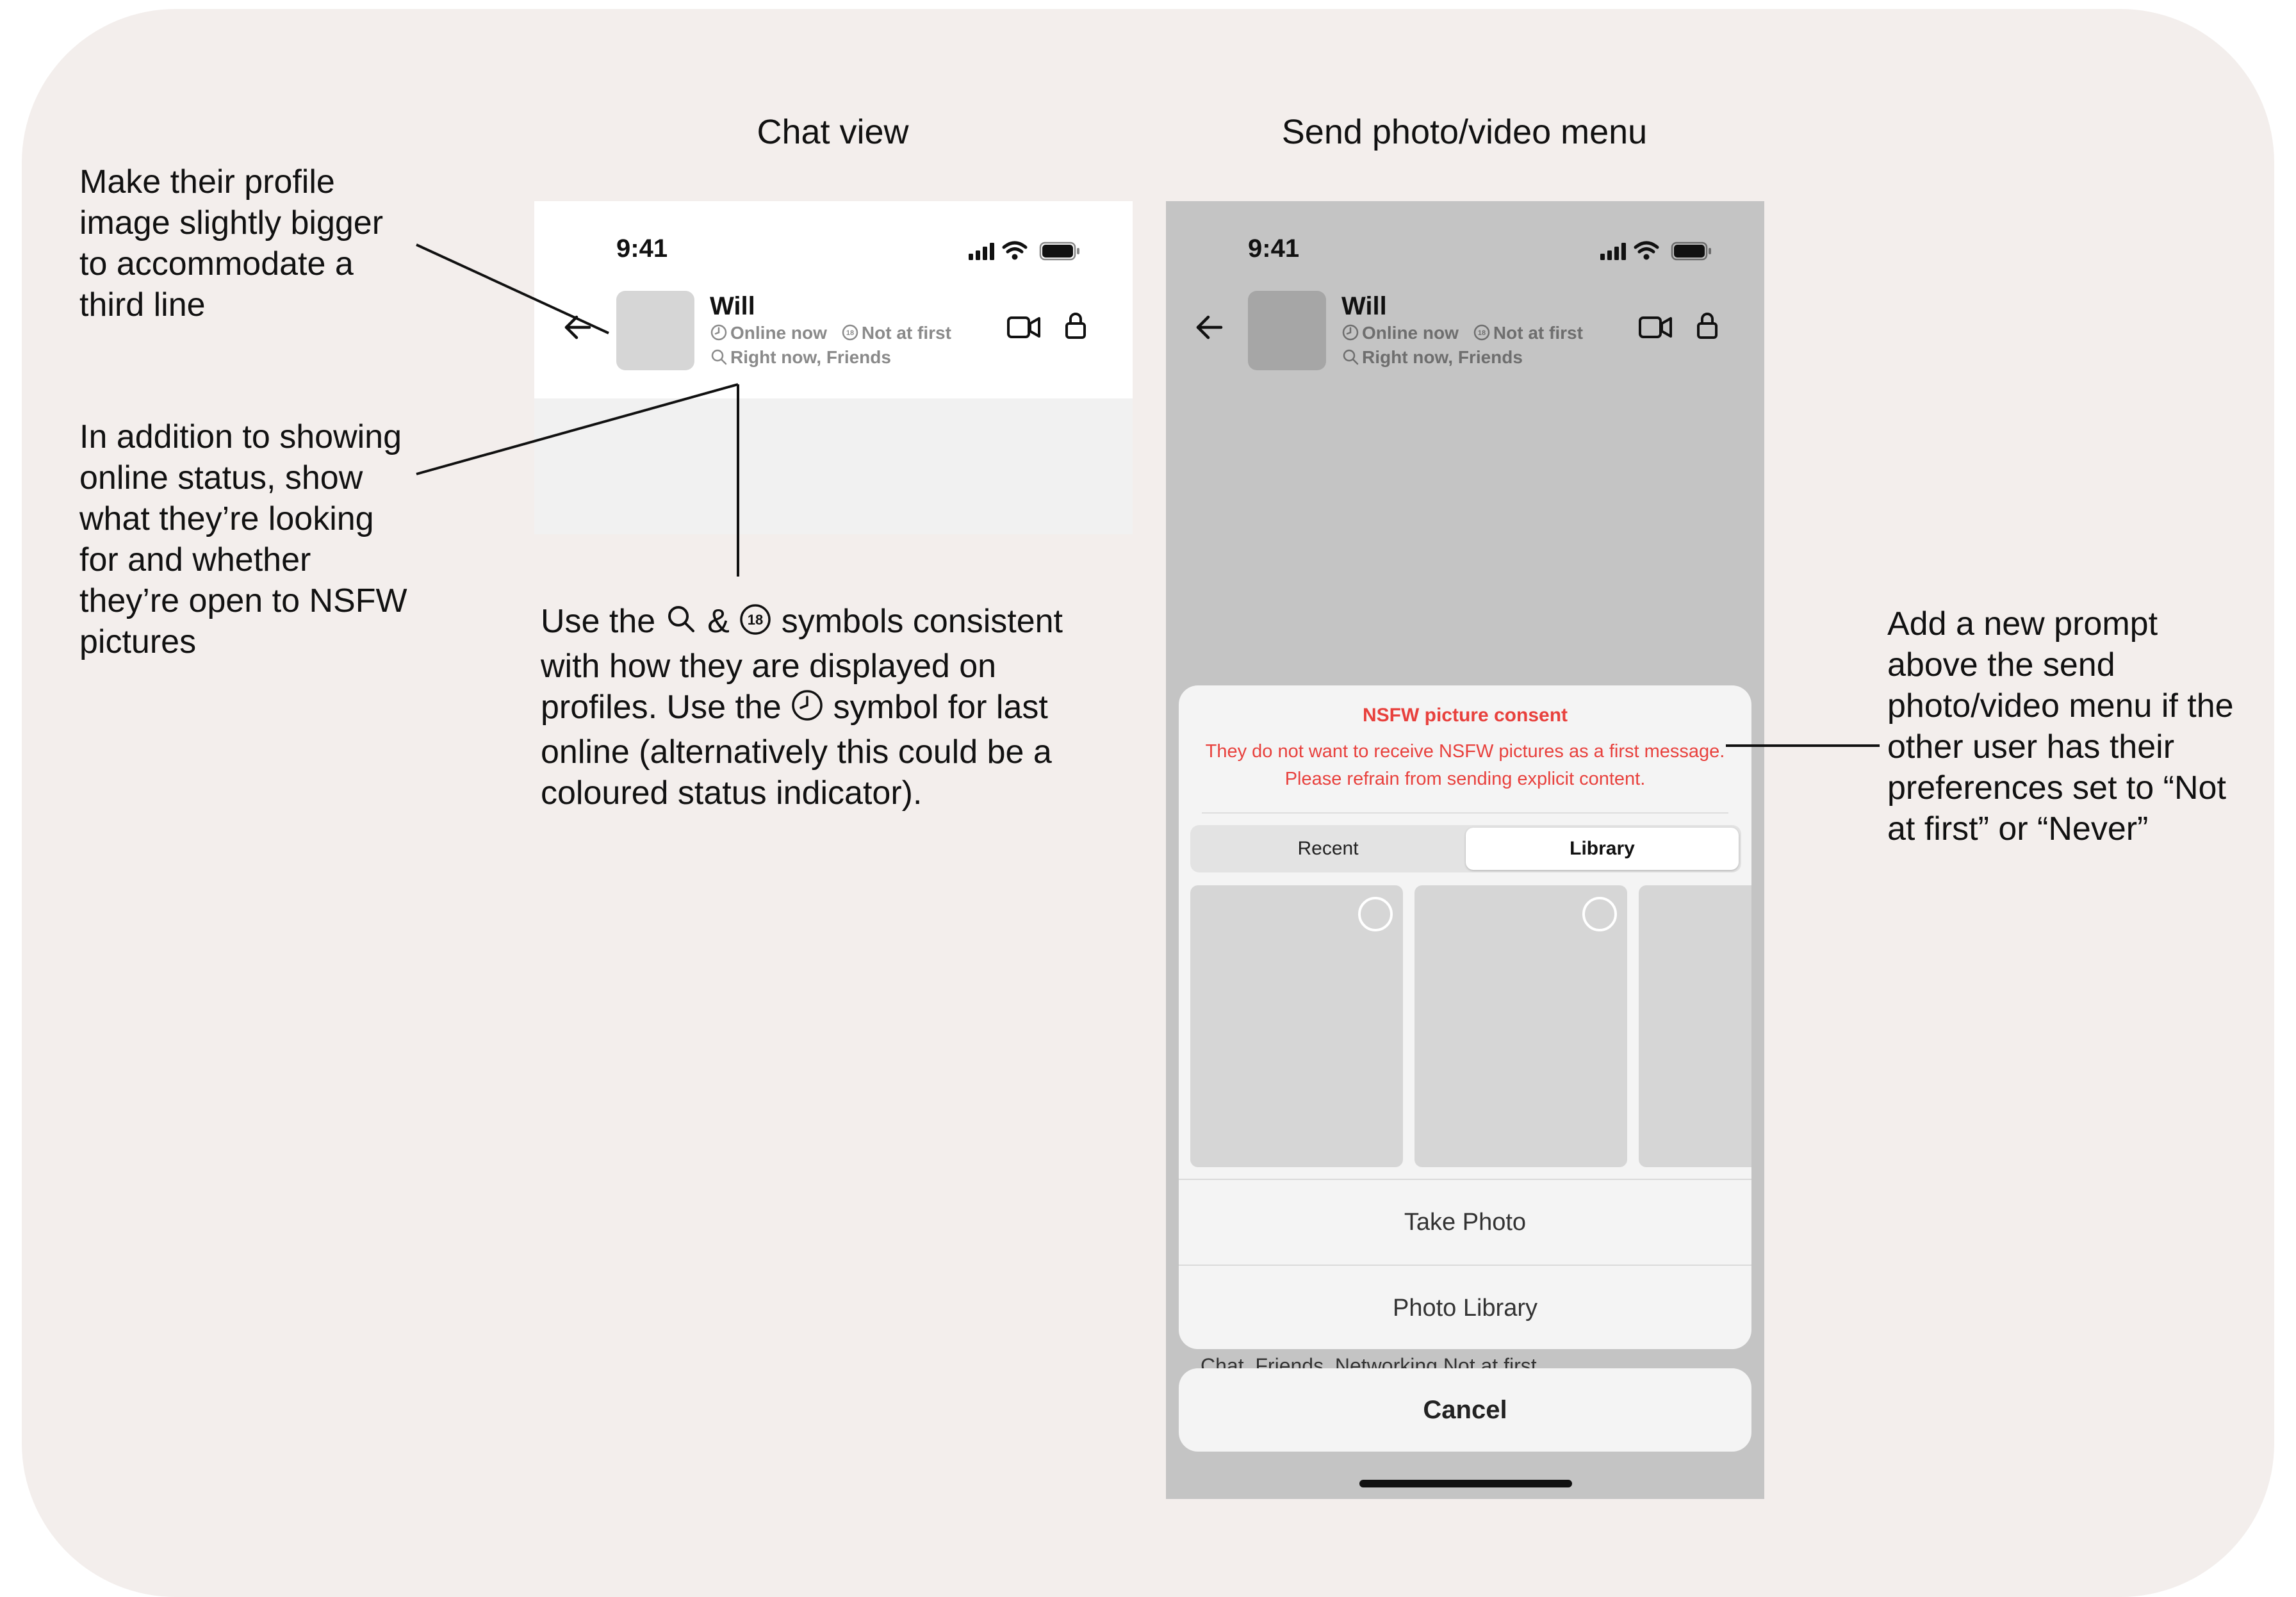 This screenshot has height=1597, width=2296. I want to click on segmented-control: Recent Library, so click(1465, 848).